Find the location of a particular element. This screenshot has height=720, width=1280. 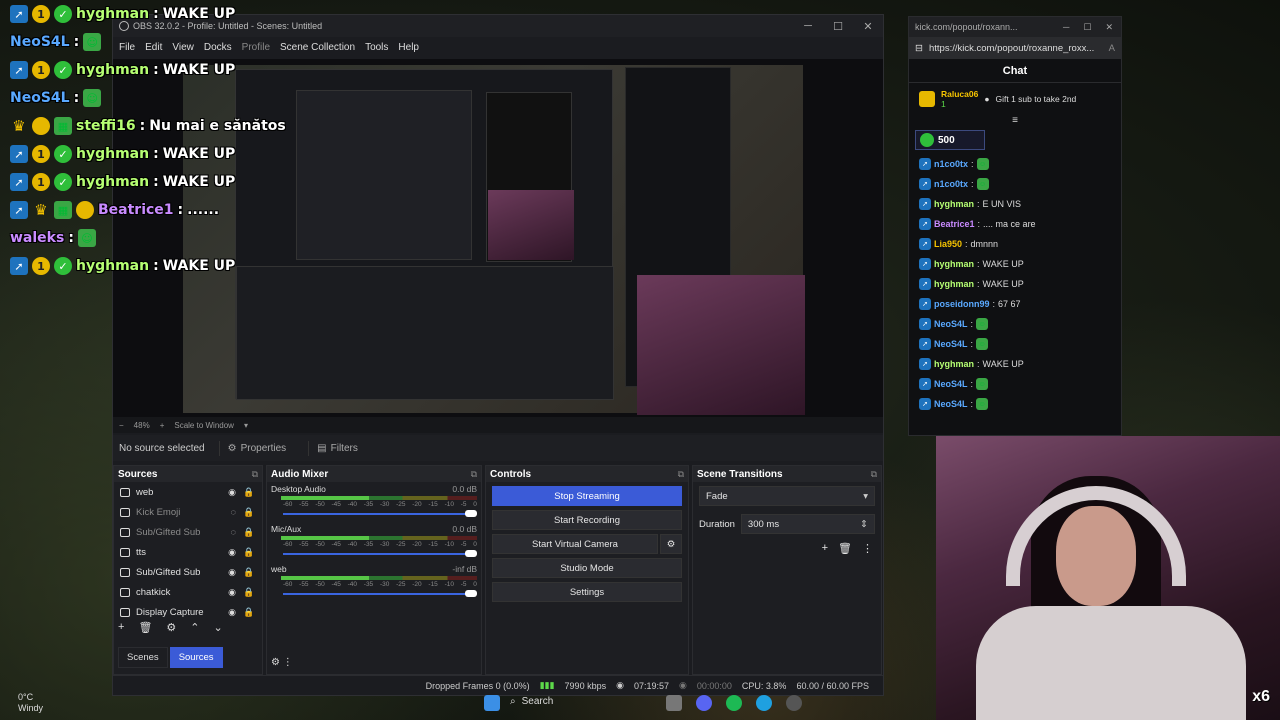

add-source-button: + is located at coordinates (121, 627).